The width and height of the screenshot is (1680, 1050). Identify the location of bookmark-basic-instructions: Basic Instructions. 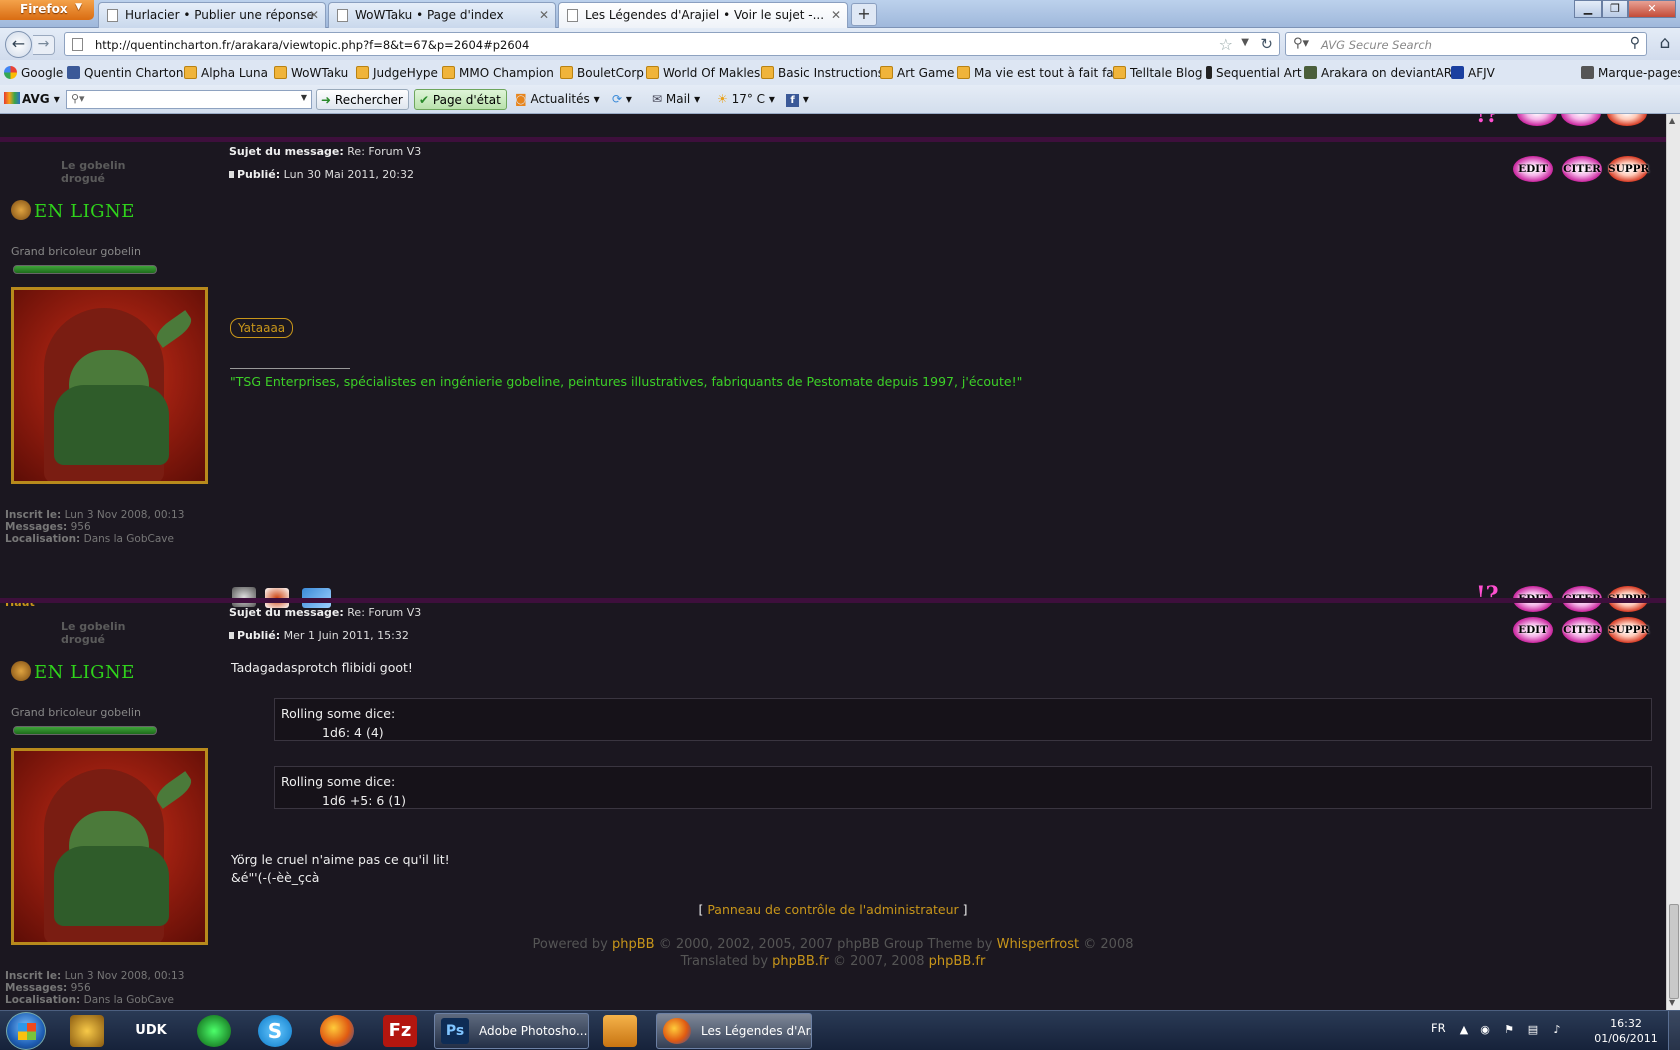
(822, 73).